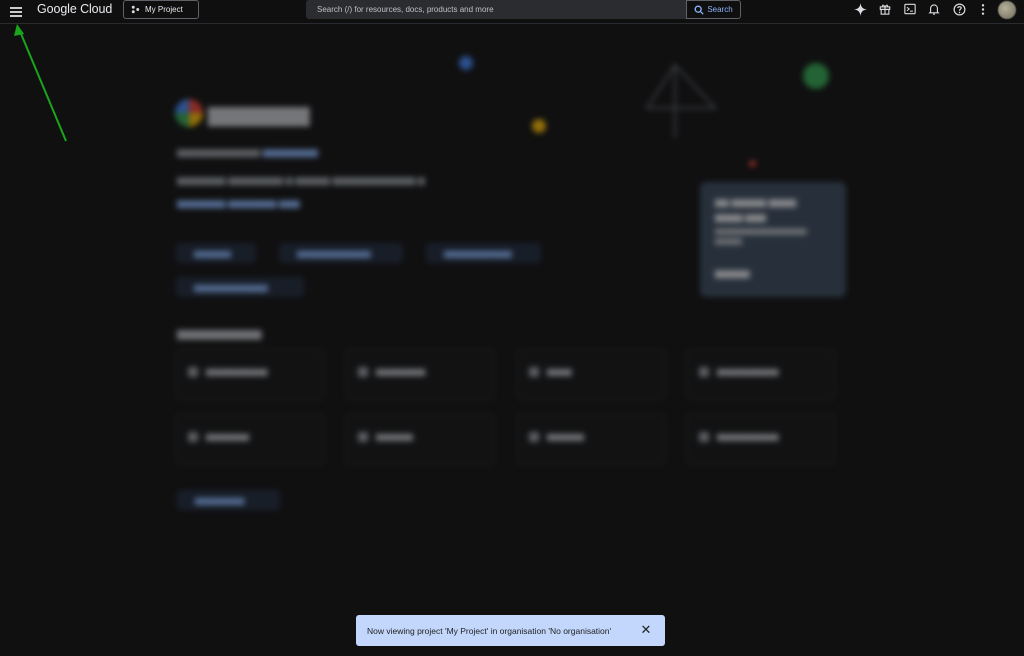 This screenshot has height=656, width=1024. What do you see at coordinates (885, 9) in the screenshot?
I see `gift-icon` at bounding box center [885, 9].